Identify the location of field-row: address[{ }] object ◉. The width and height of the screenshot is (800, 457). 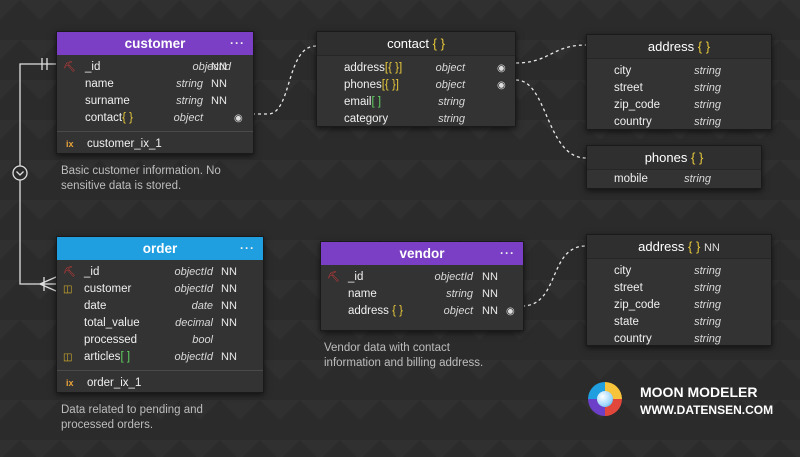
(416, 68).